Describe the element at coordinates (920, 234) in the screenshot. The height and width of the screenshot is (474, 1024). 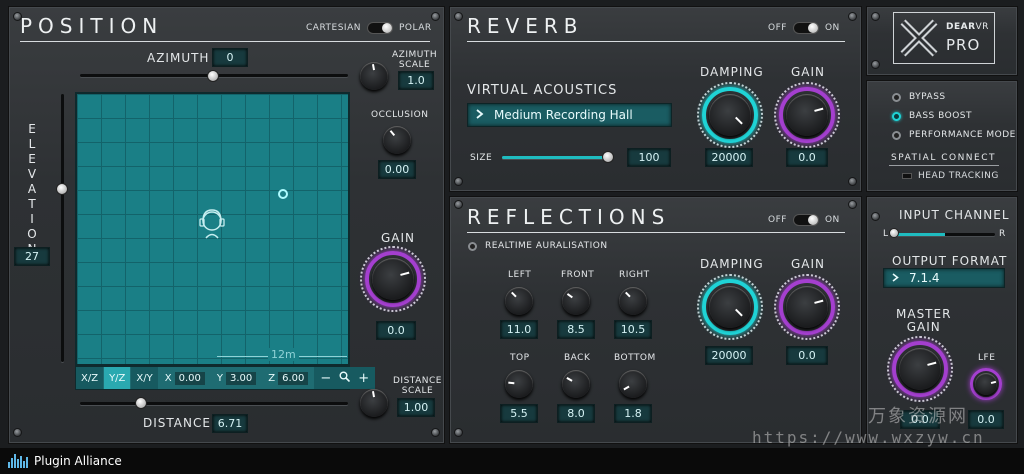
I see `input-channel-fill` at that location.